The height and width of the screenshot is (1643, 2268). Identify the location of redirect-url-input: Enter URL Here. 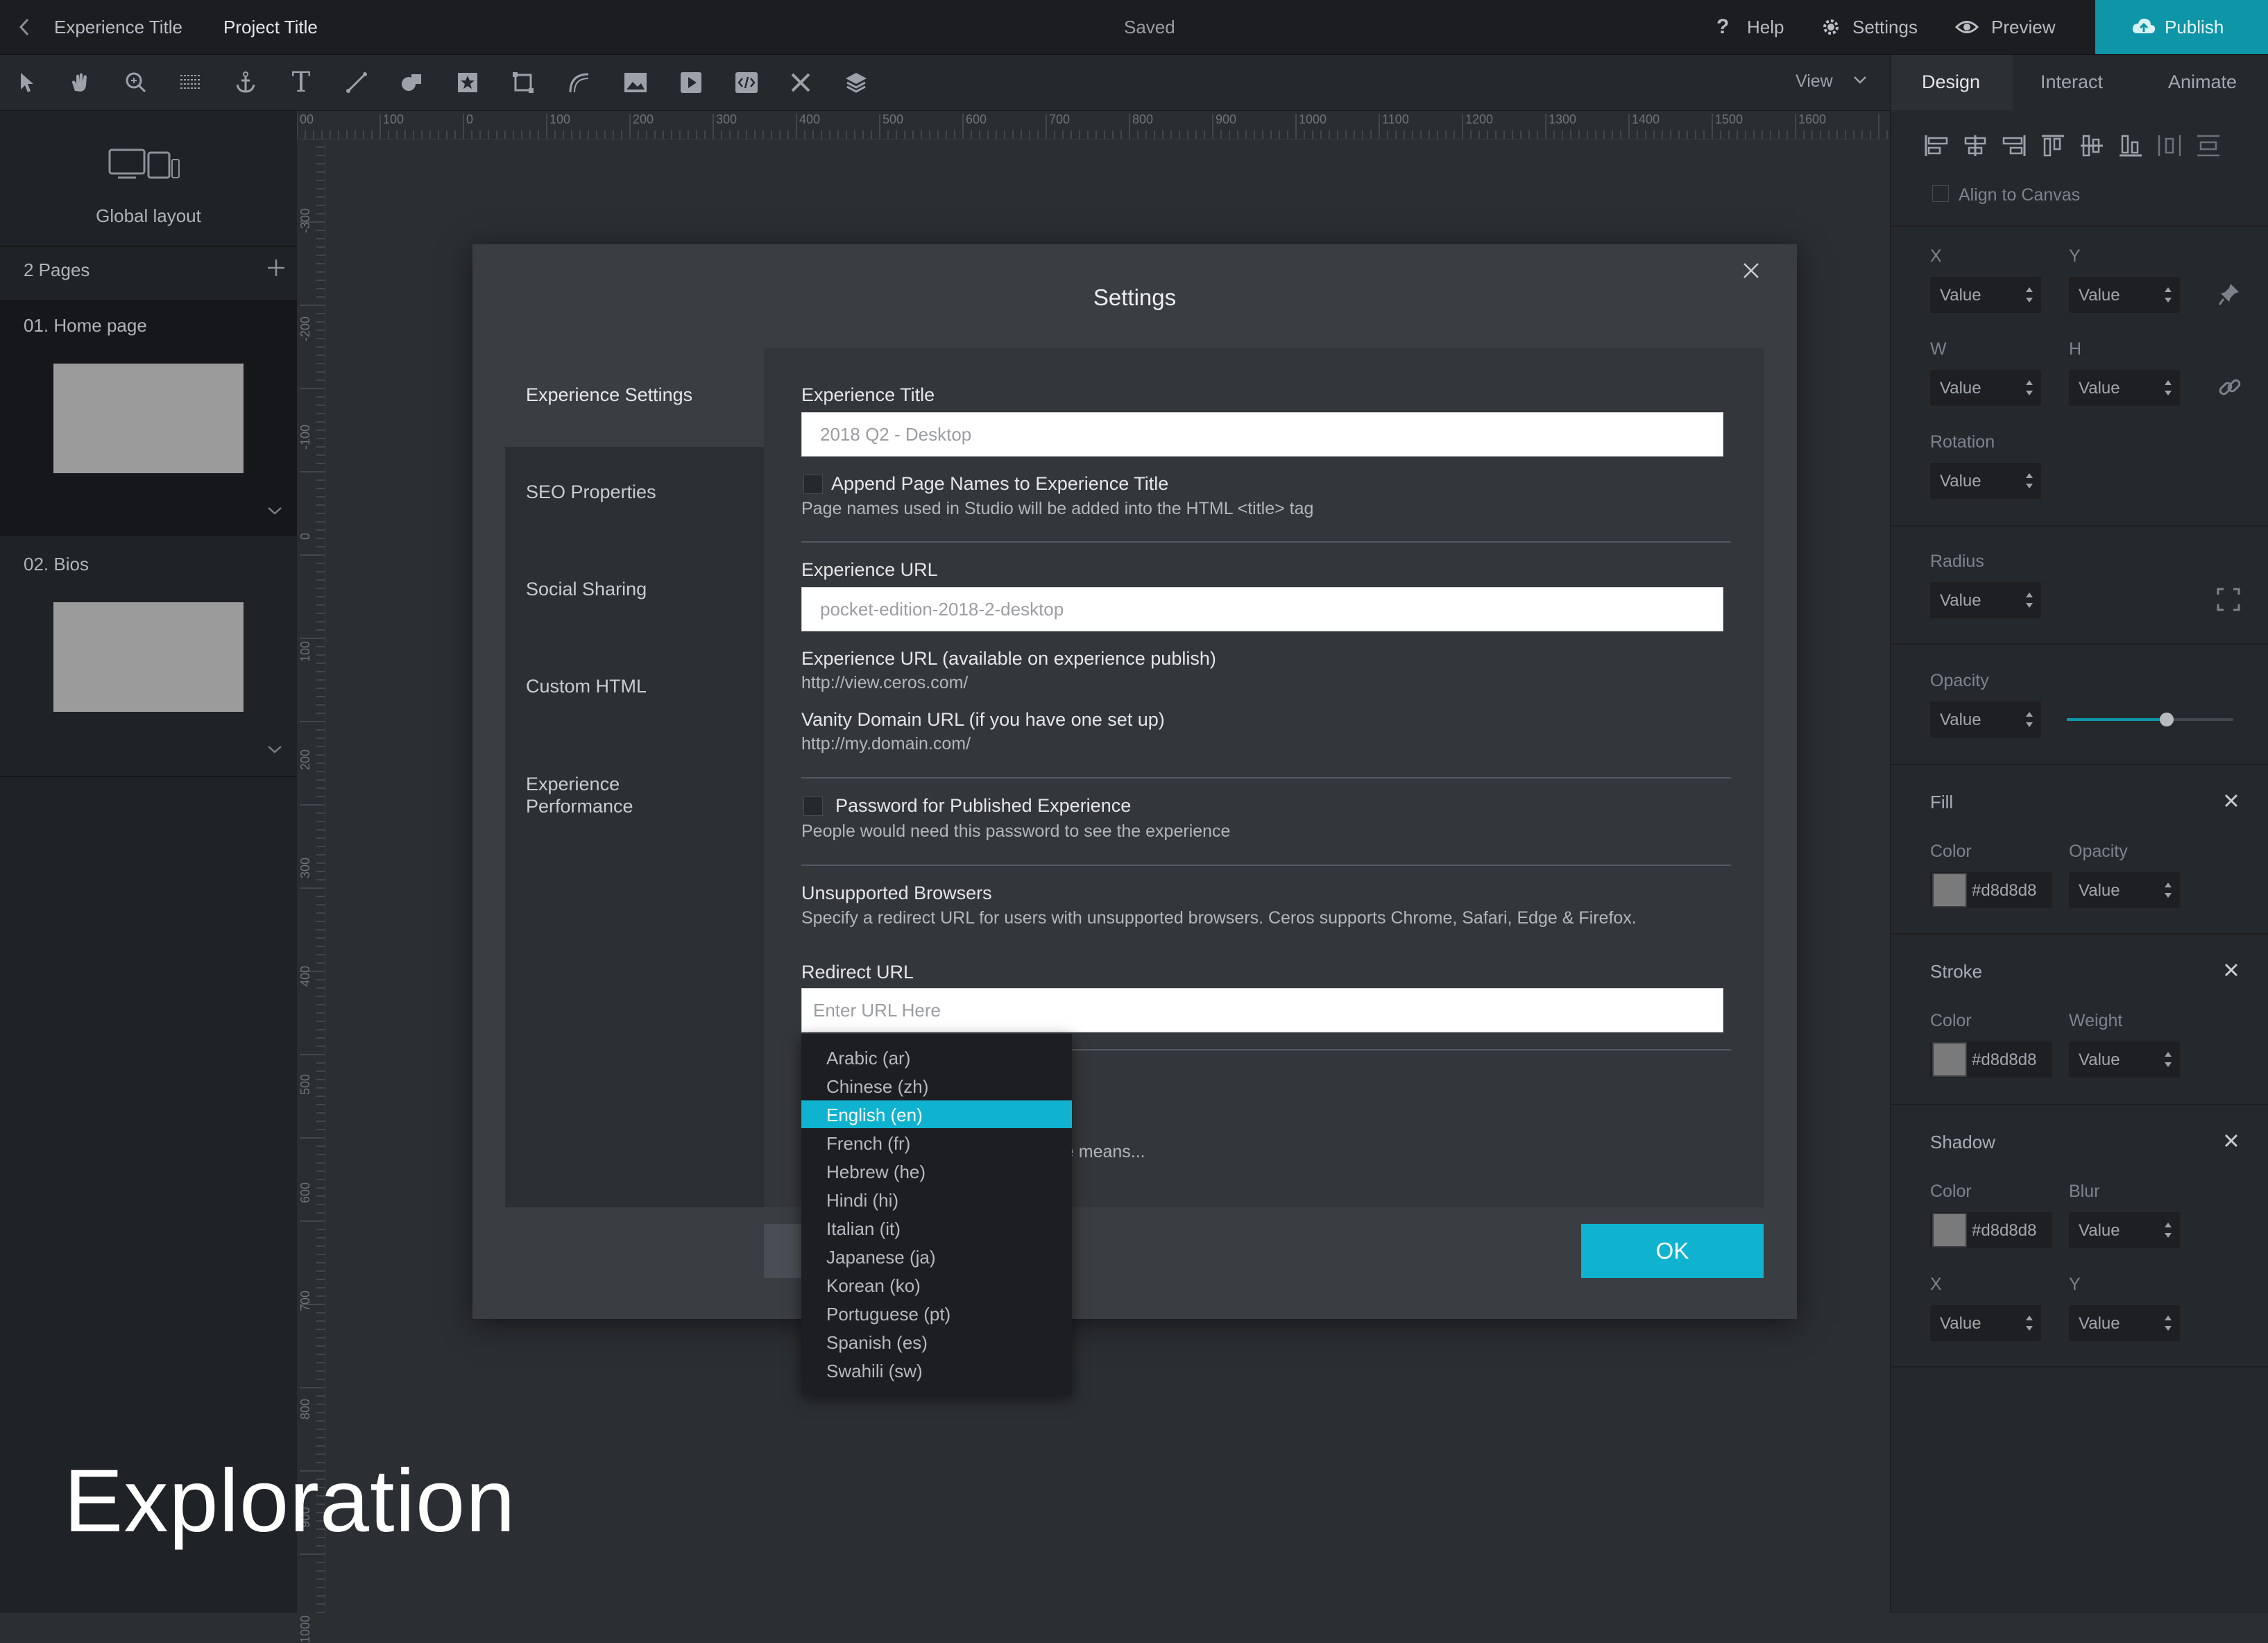
(1262, 1010).